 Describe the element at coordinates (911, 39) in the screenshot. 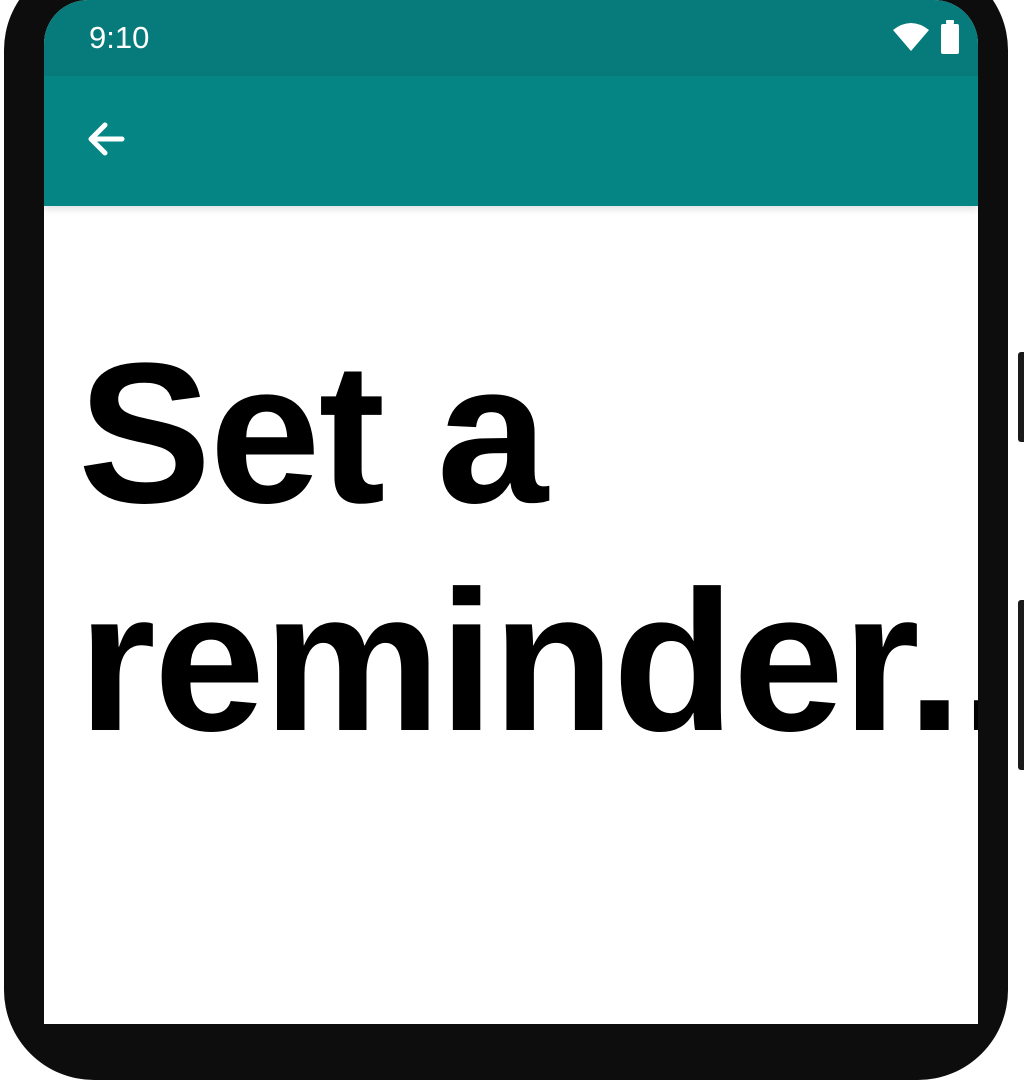

I see `wifi-icon` at that location.